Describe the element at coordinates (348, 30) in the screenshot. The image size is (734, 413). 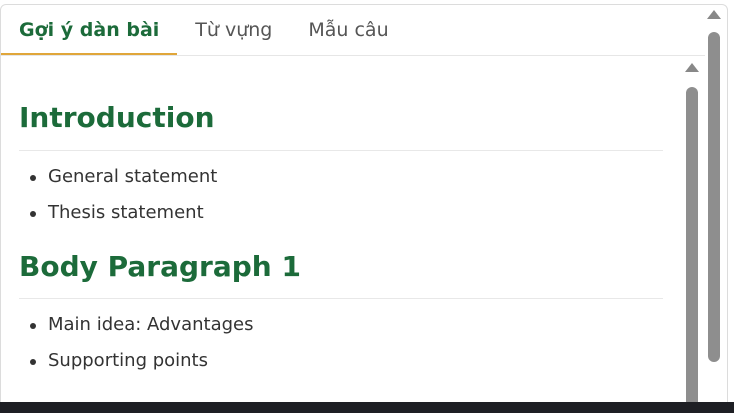
I see `tab-sentence-patterns: Mẫu câu` at that location.